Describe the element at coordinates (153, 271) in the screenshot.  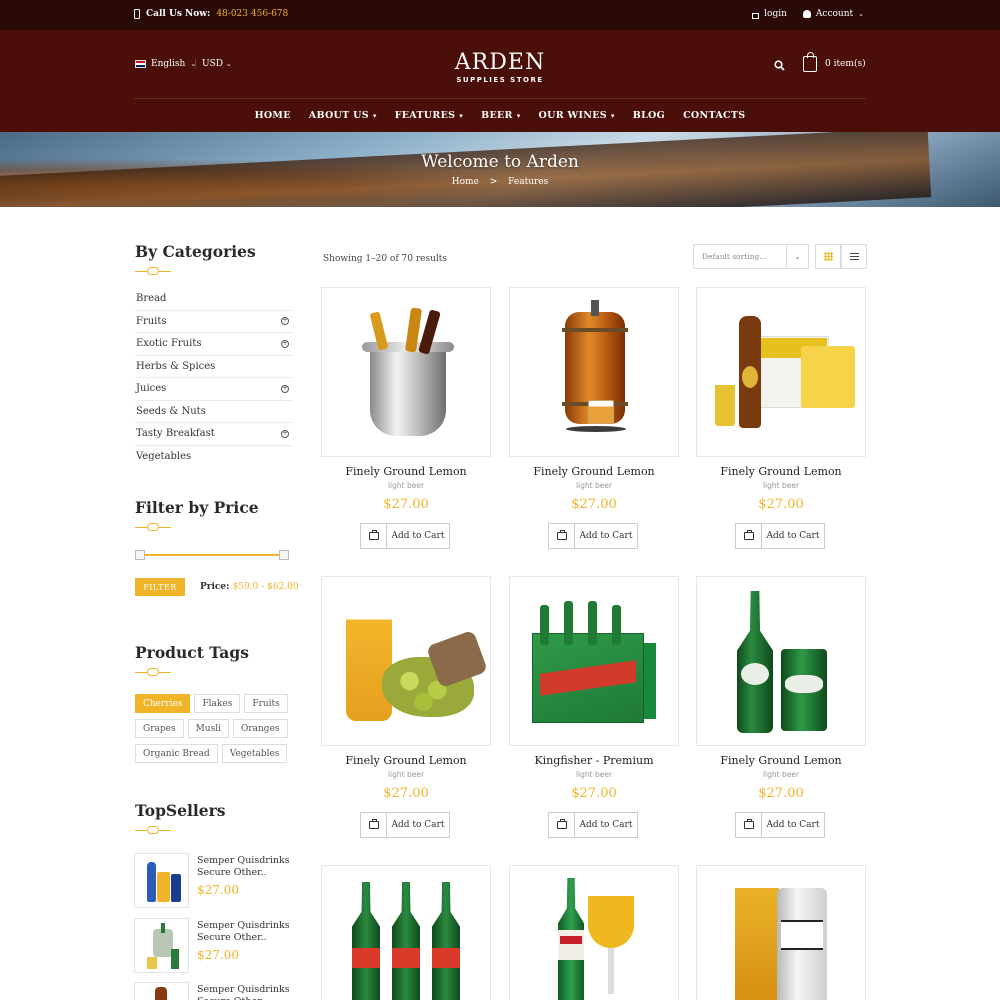
I see `heading-ornament` at that location.